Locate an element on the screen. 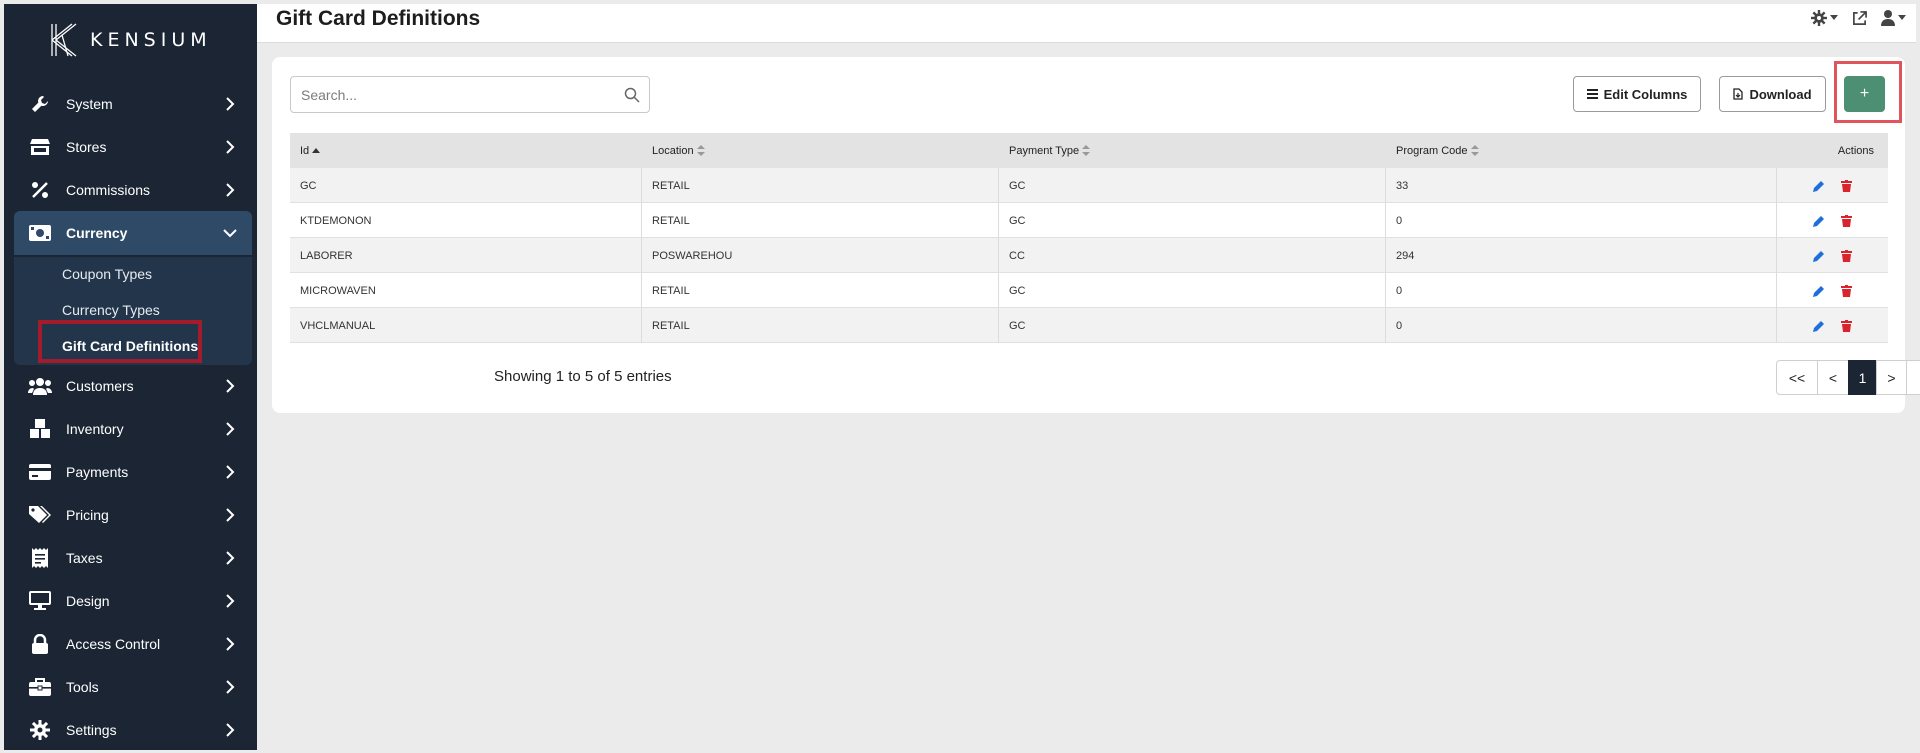  sidebar-item-access-control: Access Control is located at coordinates (133, 644).